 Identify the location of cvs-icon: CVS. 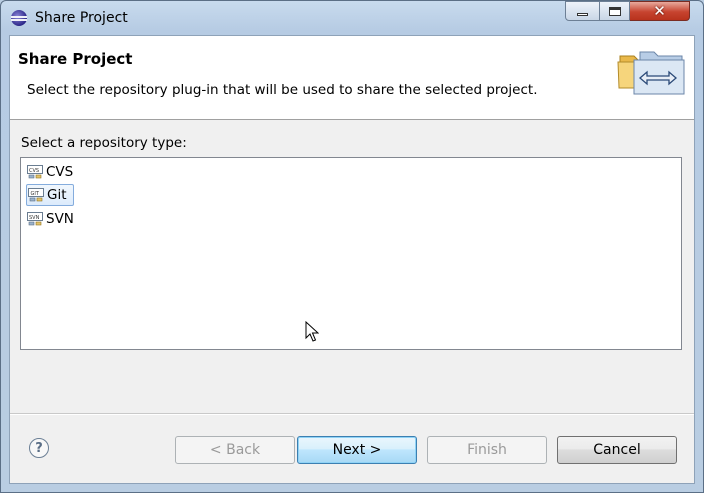
(35, 172).